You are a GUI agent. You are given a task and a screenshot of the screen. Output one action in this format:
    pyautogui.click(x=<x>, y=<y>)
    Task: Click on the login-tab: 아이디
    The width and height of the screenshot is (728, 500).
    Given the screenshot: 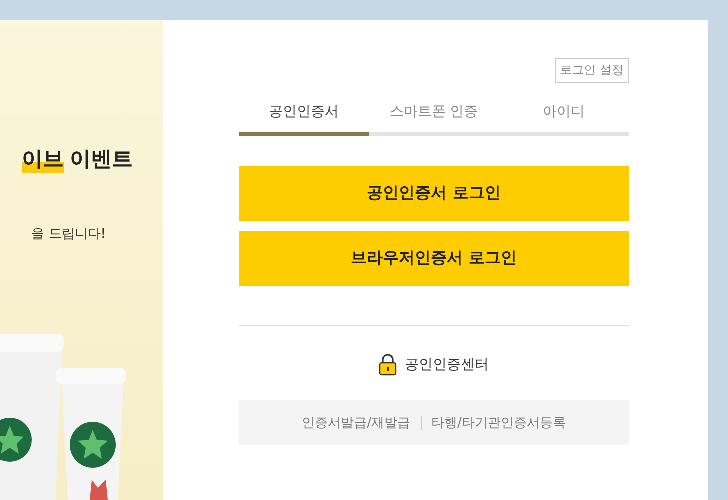 What is the action you would take?
    pyautogui.click(x=564, y=116)
    